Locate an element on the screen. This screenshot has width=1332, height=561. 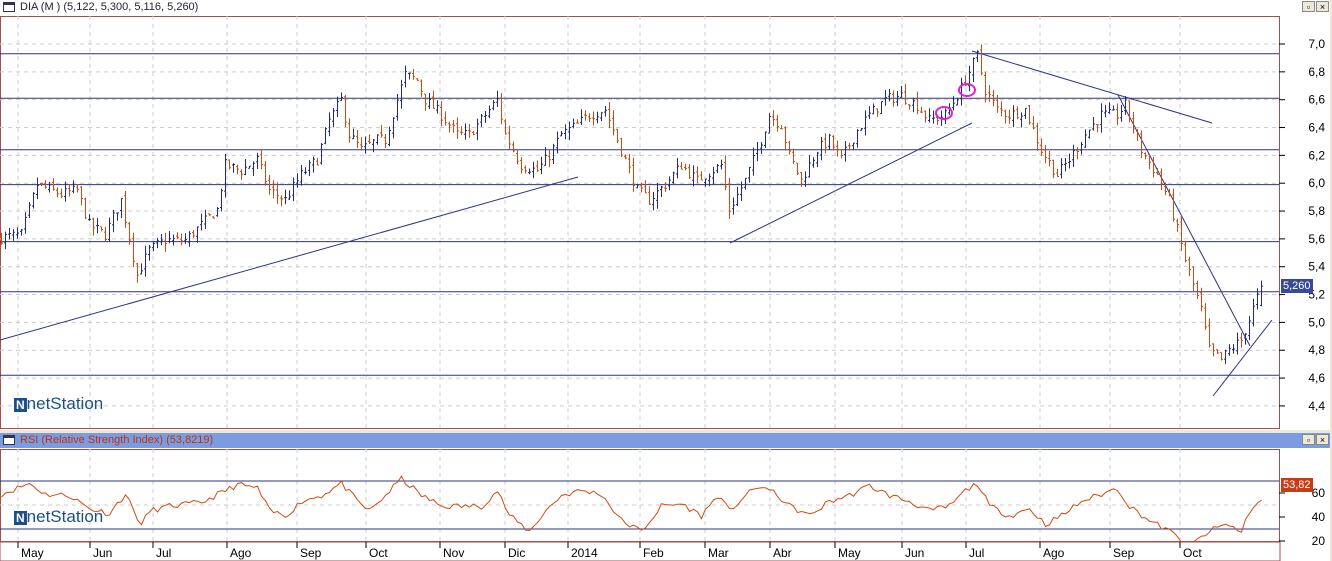
price-panel-title: DIA (M ) (5,122, 5,300, 5,116, 5,260) is located at coordinates (109, 7).